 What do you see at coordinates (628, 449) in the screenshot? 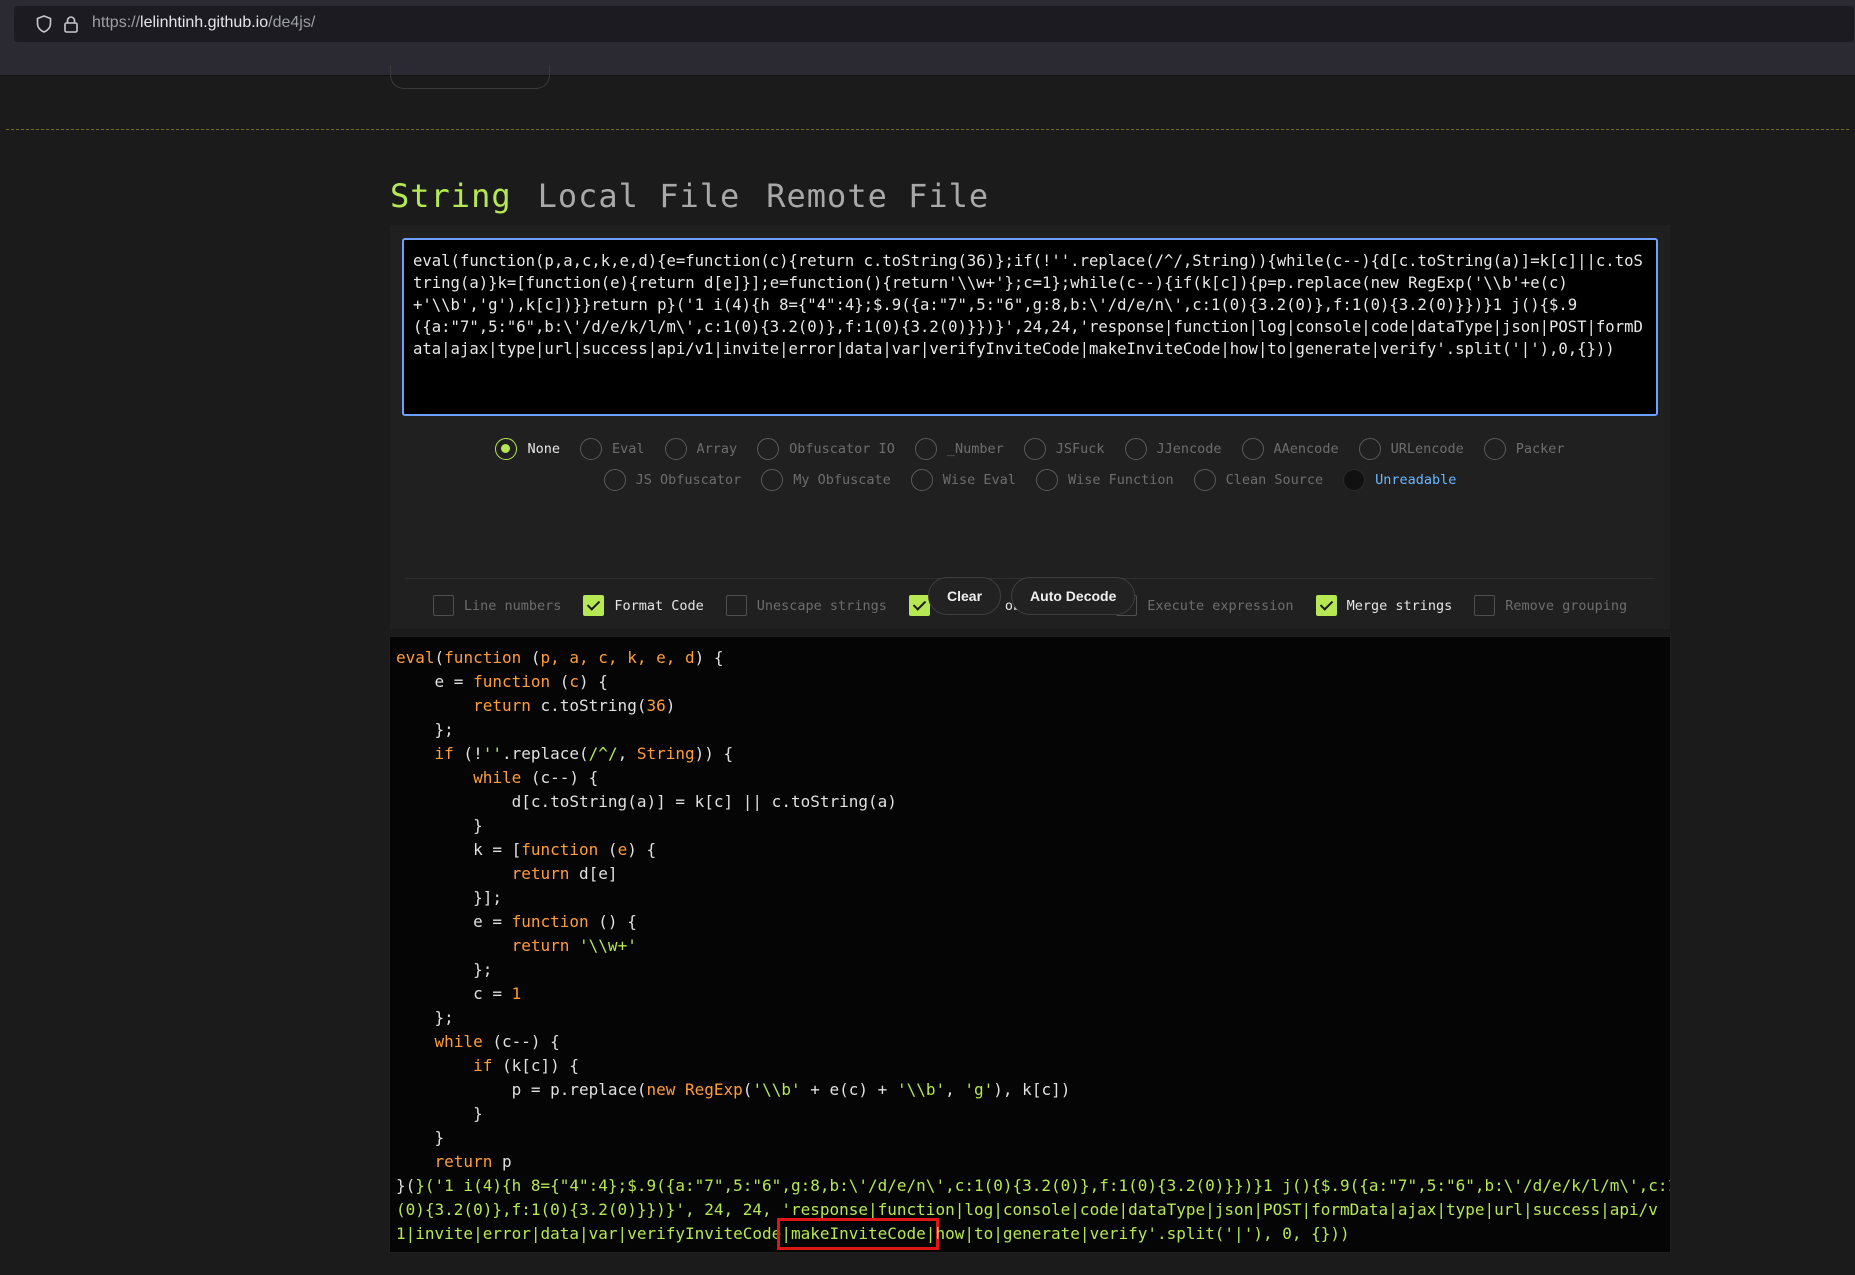
I see `radio-label: Eval` at bounding box center [628, 449].